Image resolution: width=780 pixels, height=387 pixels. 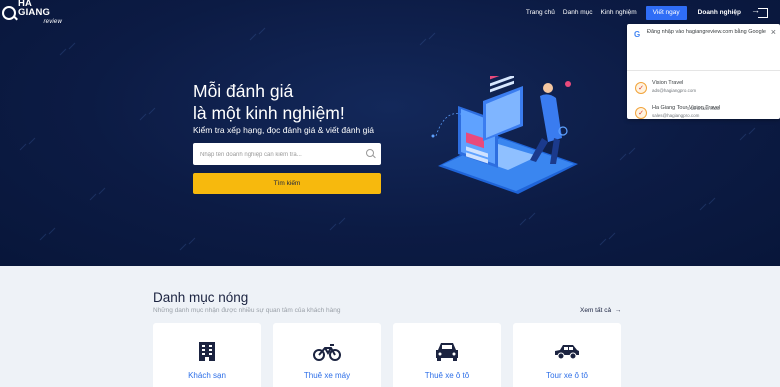 I want to click on login-icon, so click(x=759, y=11).